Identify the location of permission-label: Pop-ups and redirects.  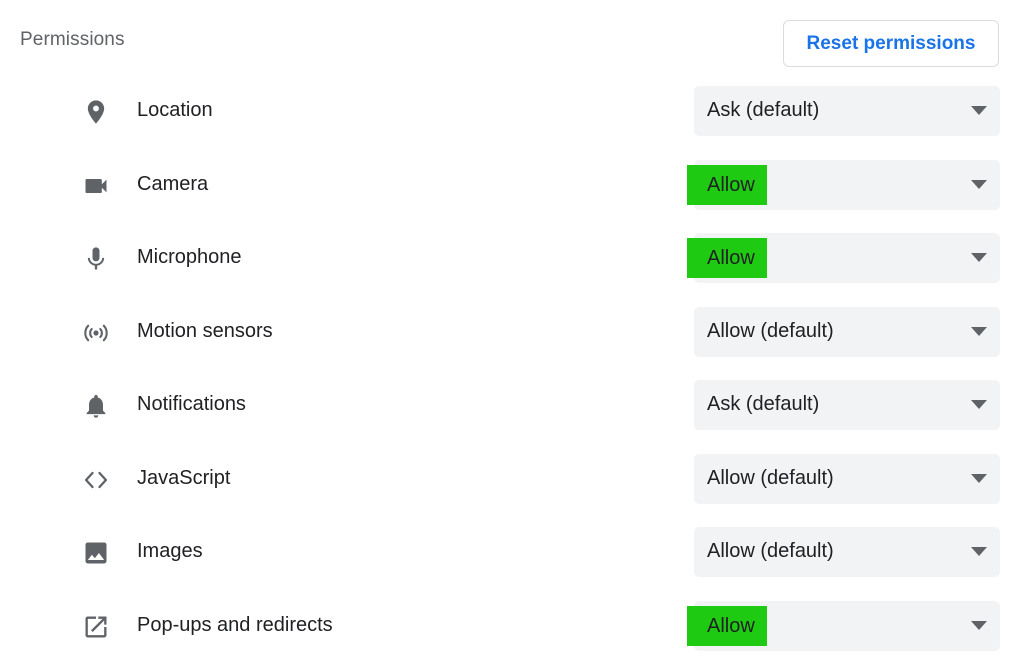
(235, 625).